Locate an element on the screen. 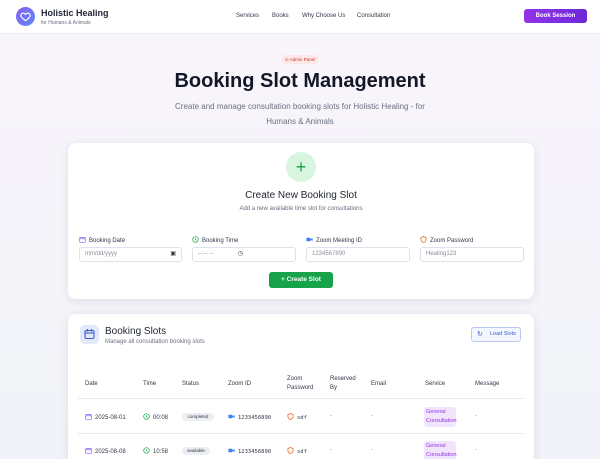 This screenshot has width=600, height=459. zoom-id-placeholder: 1234567890 is located at coordinates (329, 254).